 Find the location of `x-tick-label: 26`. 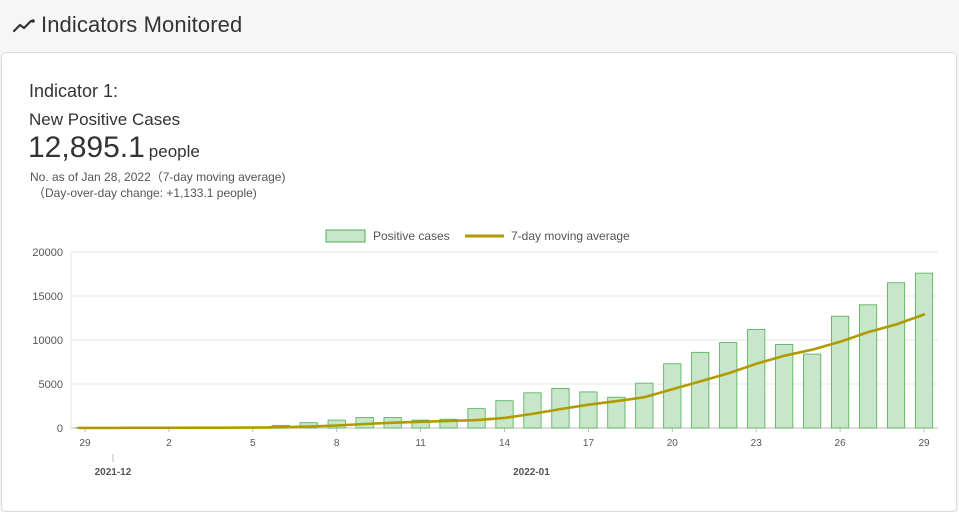

x-tick-label: 26 is located at coordinates (841, 443).